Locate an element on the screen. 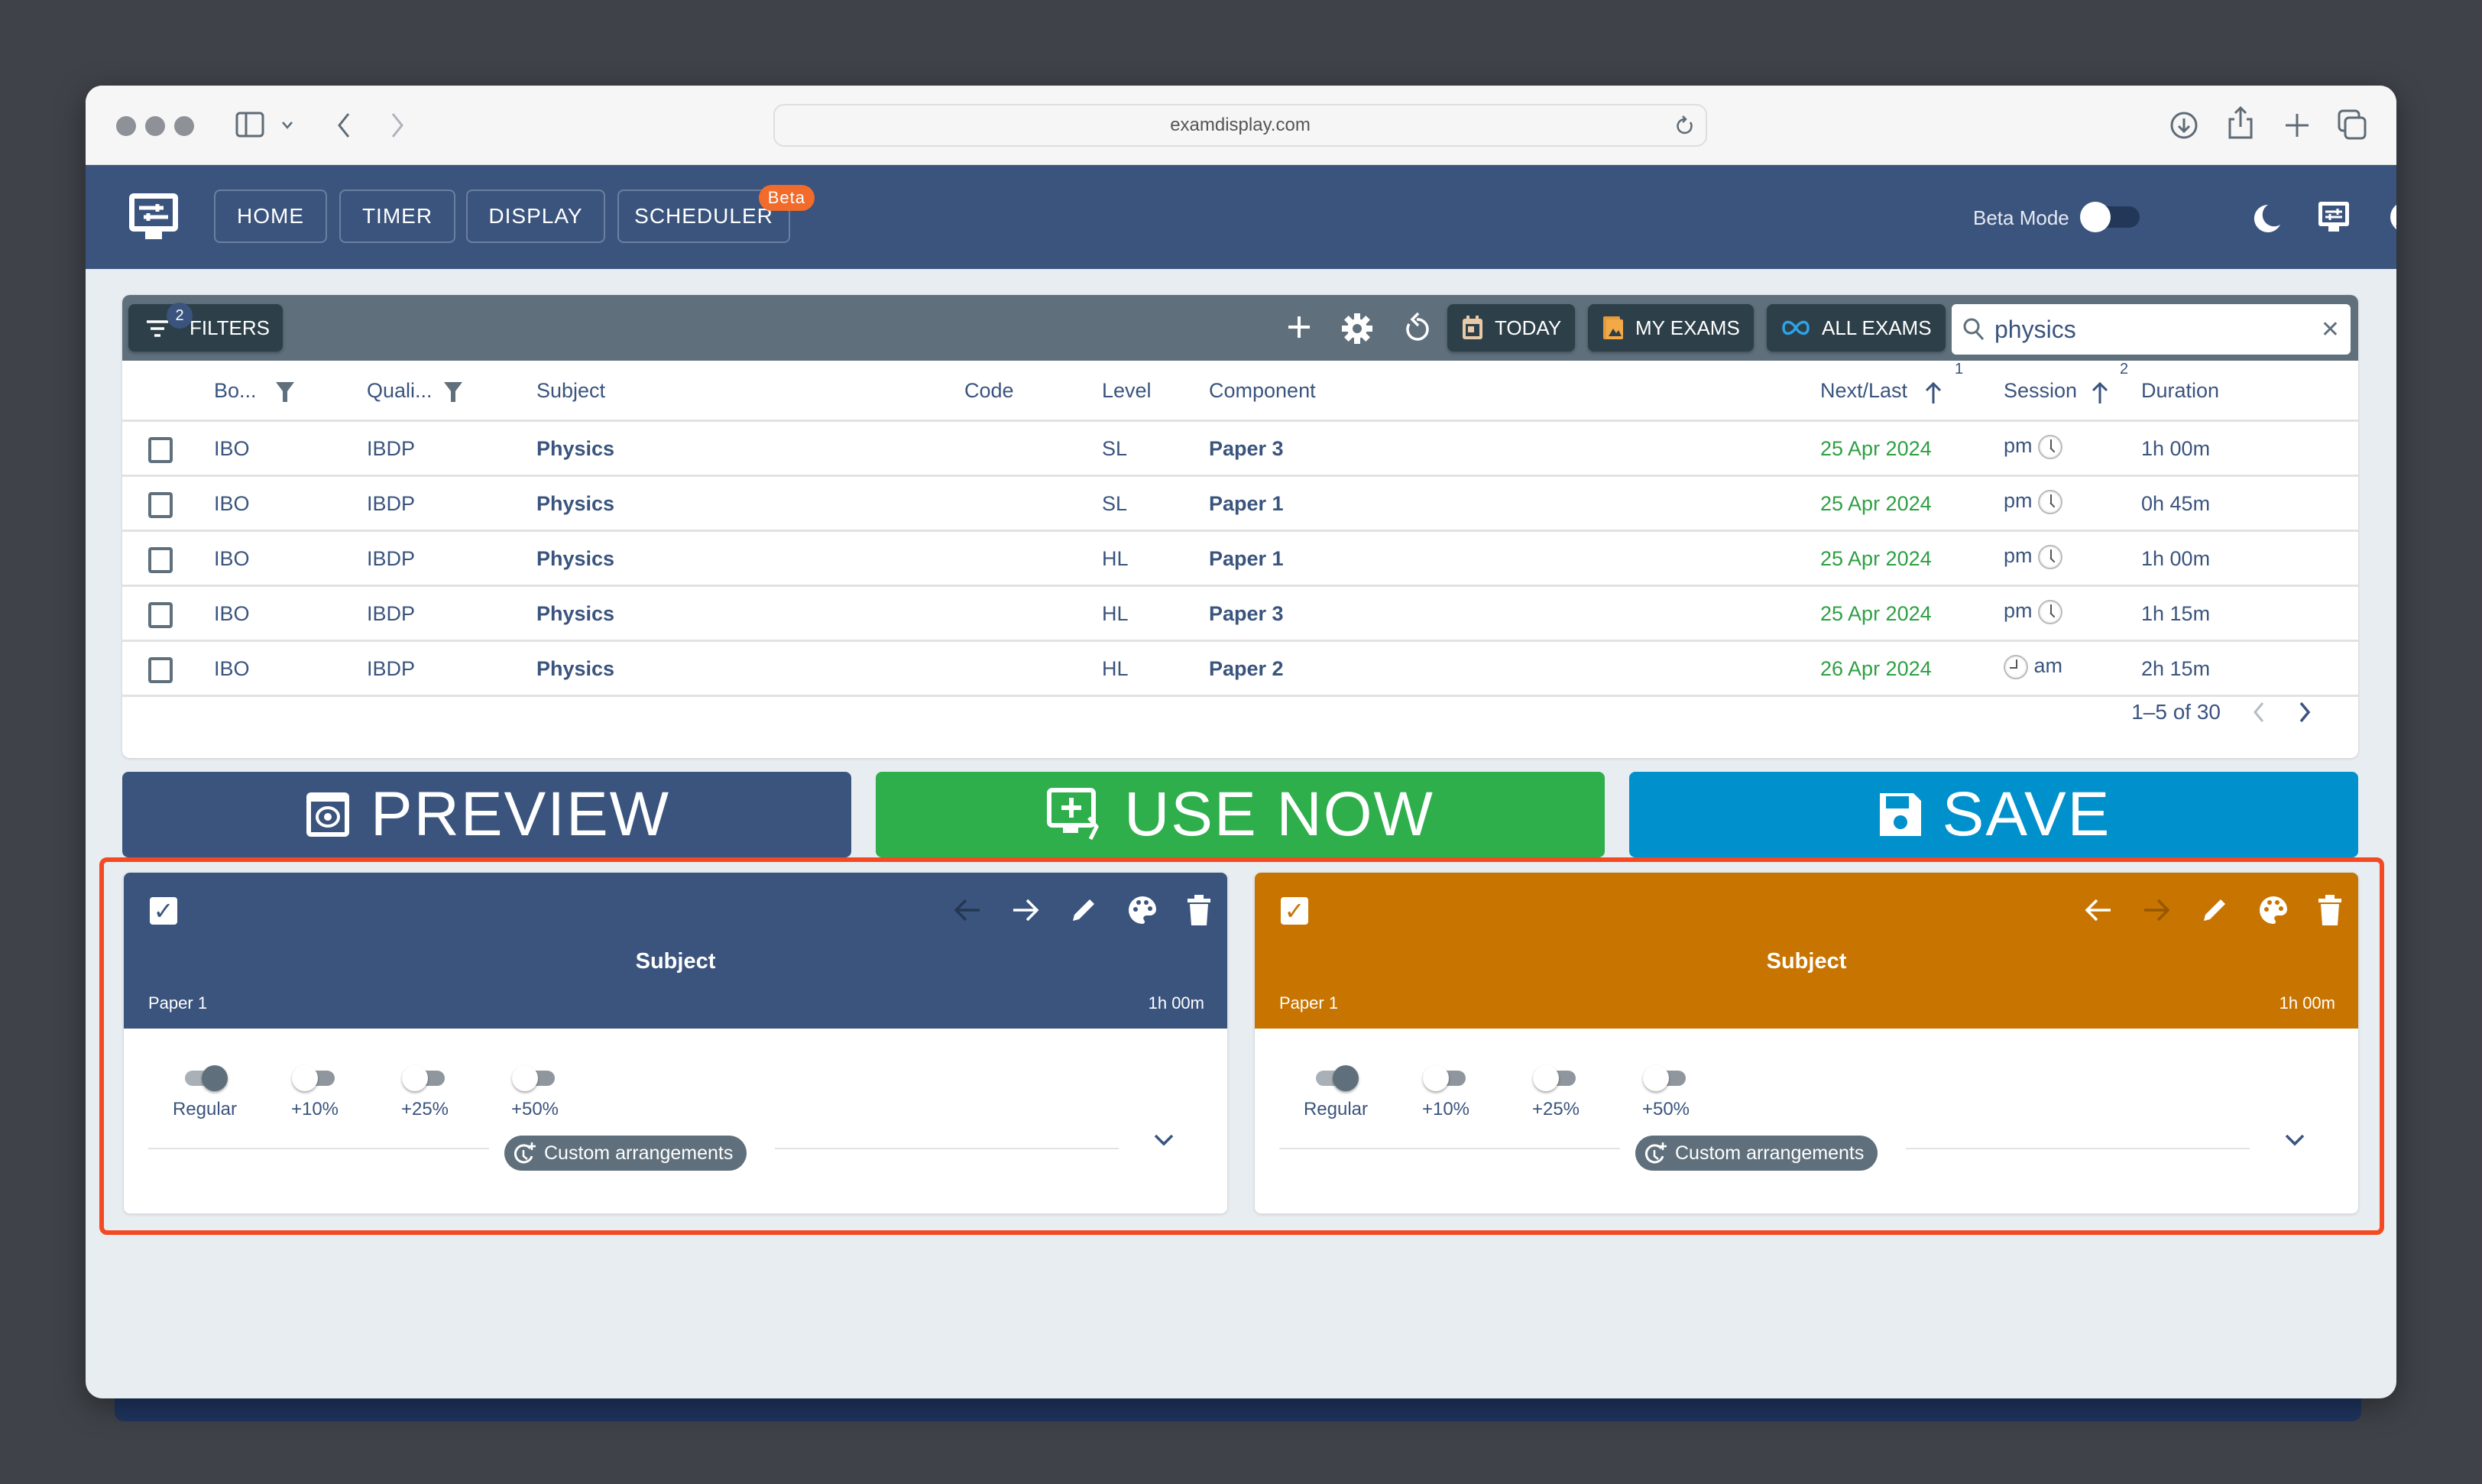 This screenshot has width=2482, height=1484. window-close-button is located at coordinates (126, 126).